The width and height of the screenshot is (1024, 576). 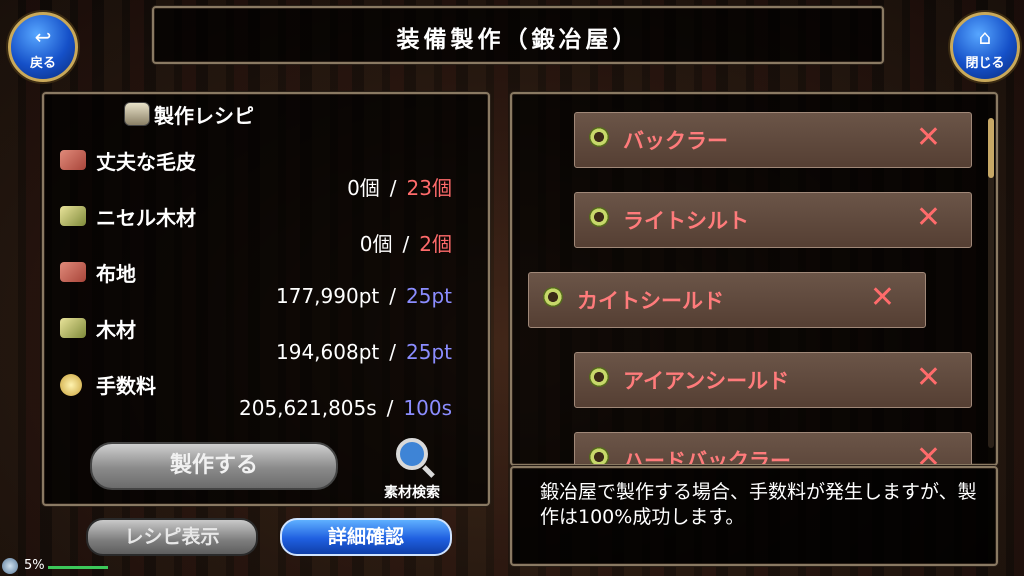 I want to click on coin-icon, so click(x=71, y=385).